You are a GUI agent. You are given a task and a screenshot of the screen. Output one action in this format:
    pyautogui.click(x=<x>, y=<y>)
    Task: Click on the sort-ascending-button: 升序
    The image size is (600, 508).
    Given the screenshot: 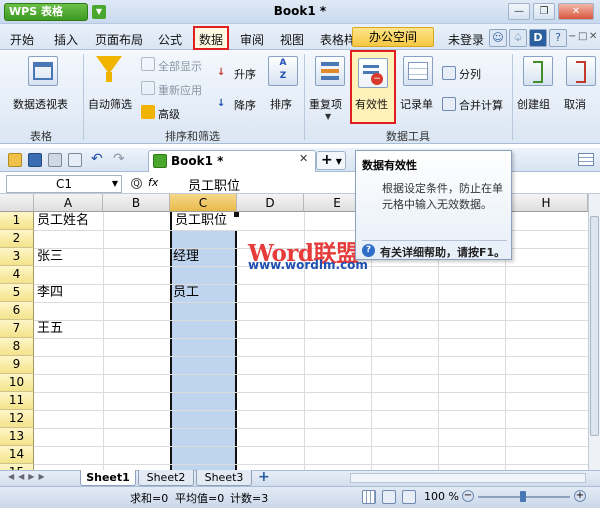 What is the action you would take?
    pyautogui.click(x=245, y=74)
    